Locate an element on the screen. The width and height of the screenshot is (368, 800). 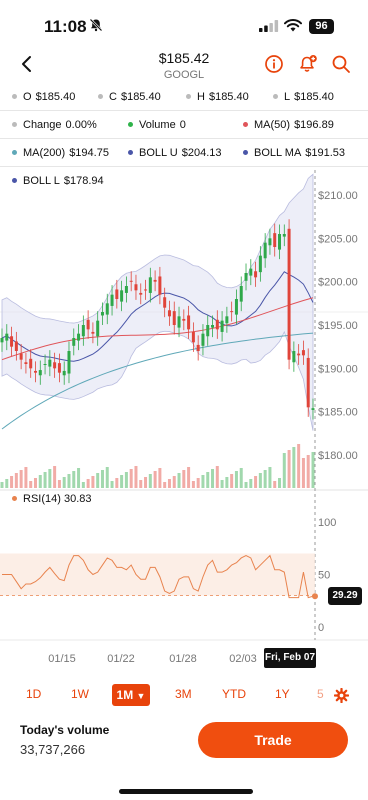
search-icon is located at coordinates (341, 64).